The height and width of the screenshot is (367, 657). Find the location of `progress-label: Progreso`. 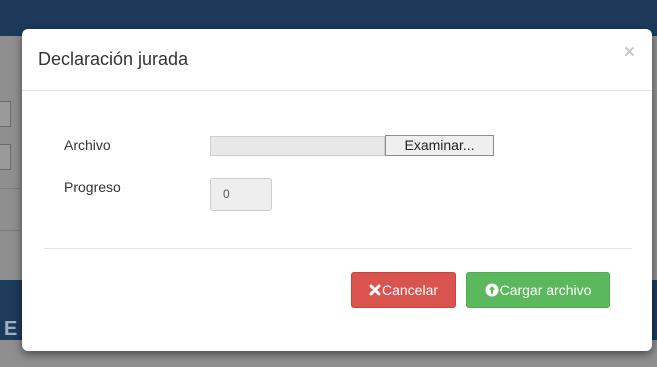

progress-label: Progreso is located at coordinates (92, 187).